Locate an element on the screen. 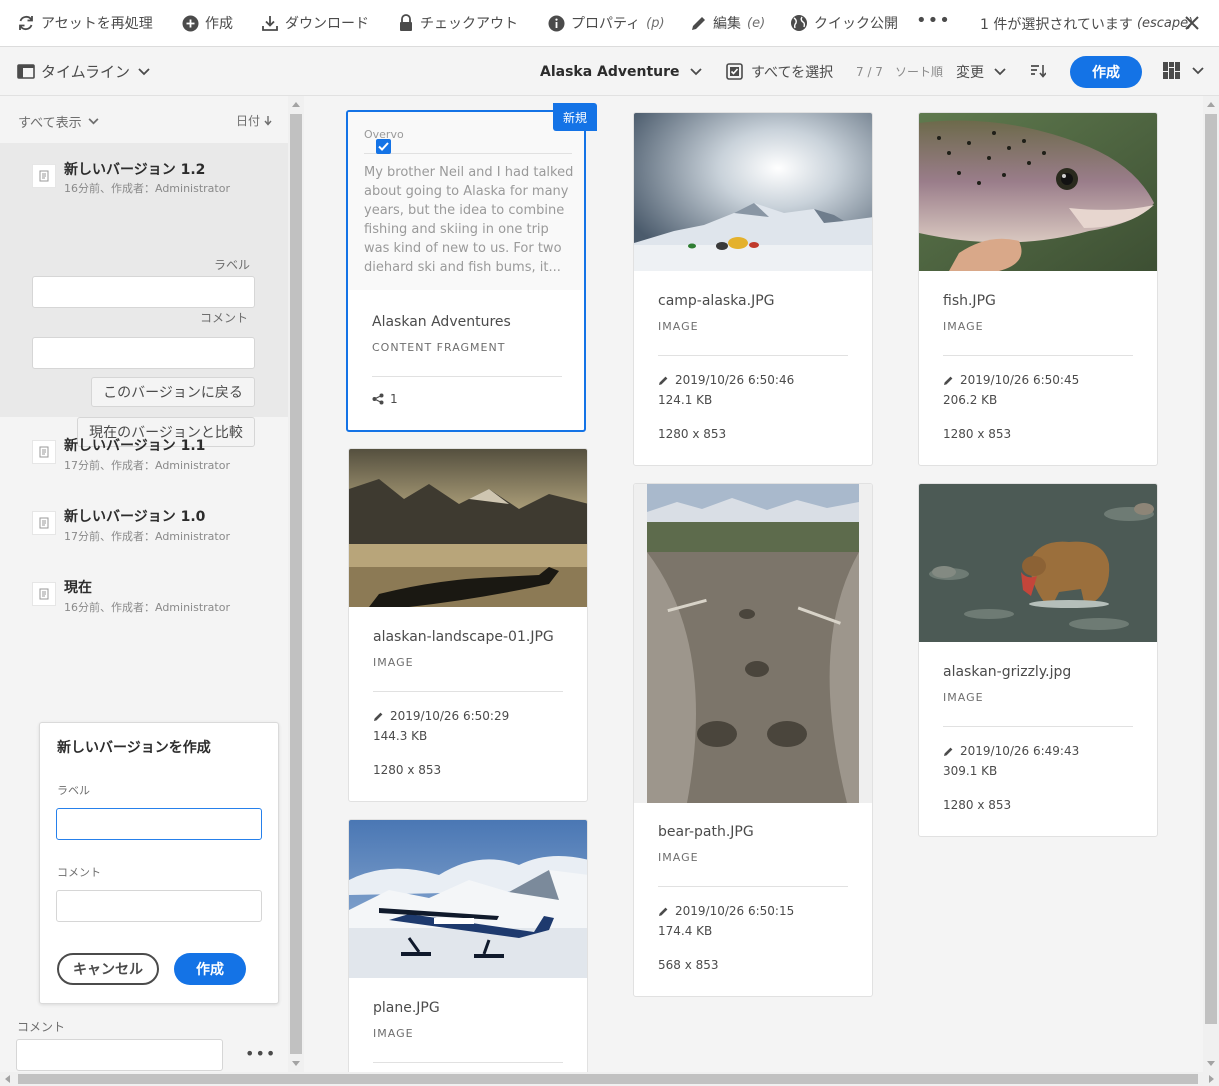  modified-date-value: 2019/10/26 6:50:45 is located at coordinates (1020, 380).